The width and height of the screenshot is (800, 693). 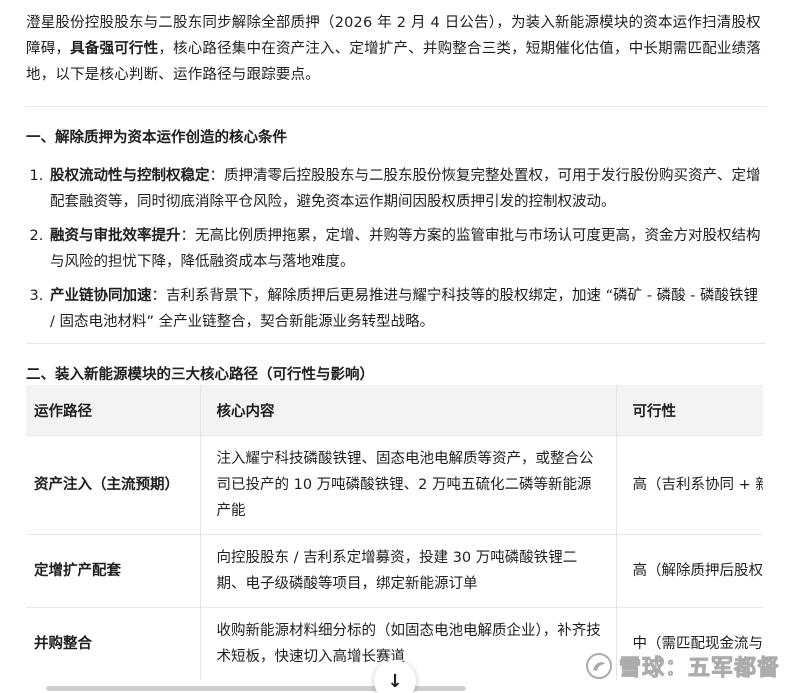 I want to click on table-header-path: 运作路径, so click(x=113, y=410).